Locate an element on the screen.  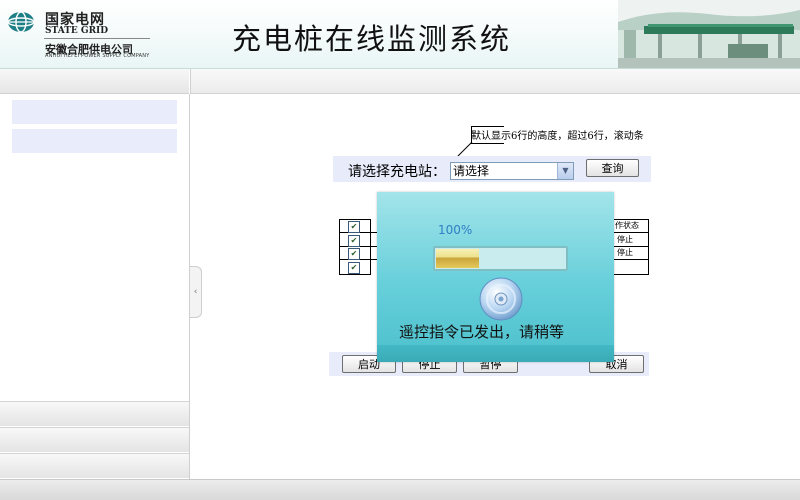
station-select: 请选择 ▼ is located at coordinates (512, 171).